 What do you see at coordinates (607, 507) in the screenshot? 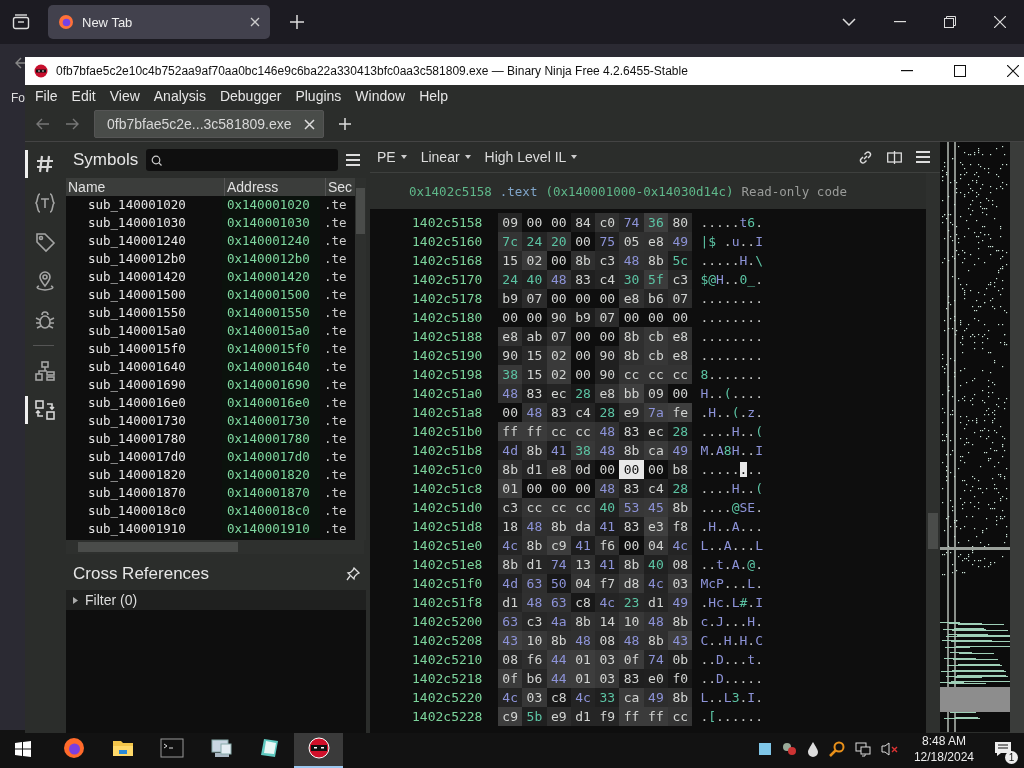
I see `hex-byte: 40` at bounding box center [607, 507].